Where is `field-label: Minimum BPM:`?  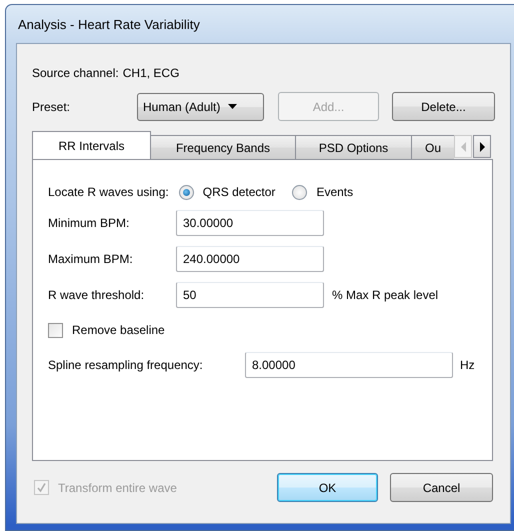
field-label: Minimum BPM: is located at coordinates (89, 223).